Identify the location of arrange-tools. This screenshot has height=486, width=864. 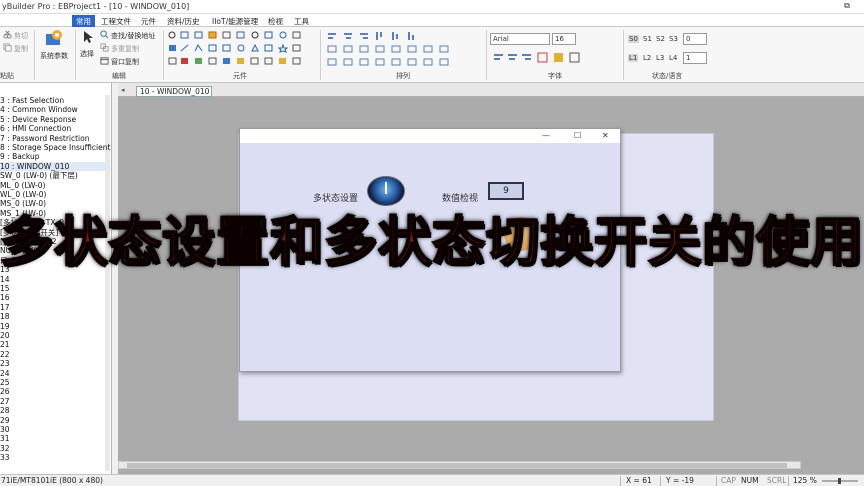
(403, 50).